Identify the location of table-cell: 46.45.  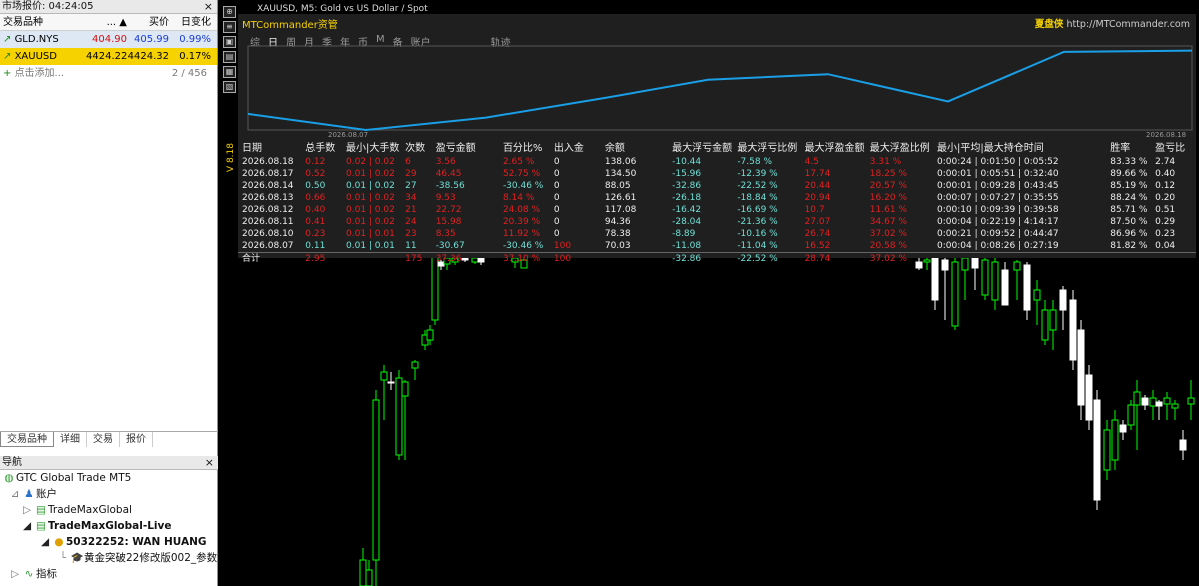
(448, 174).